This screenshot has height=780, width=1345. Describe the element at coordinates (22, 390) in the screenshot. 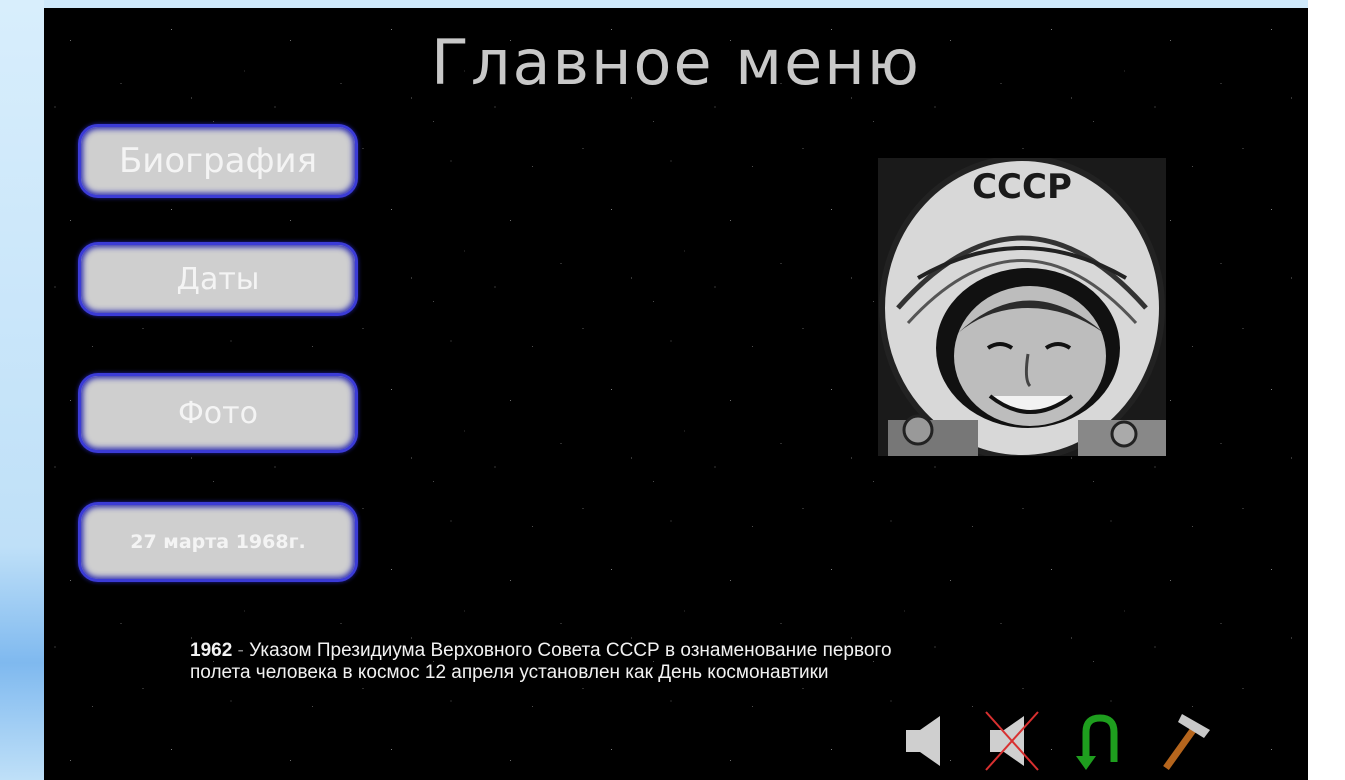

I see `left-decor-strip` at that location.